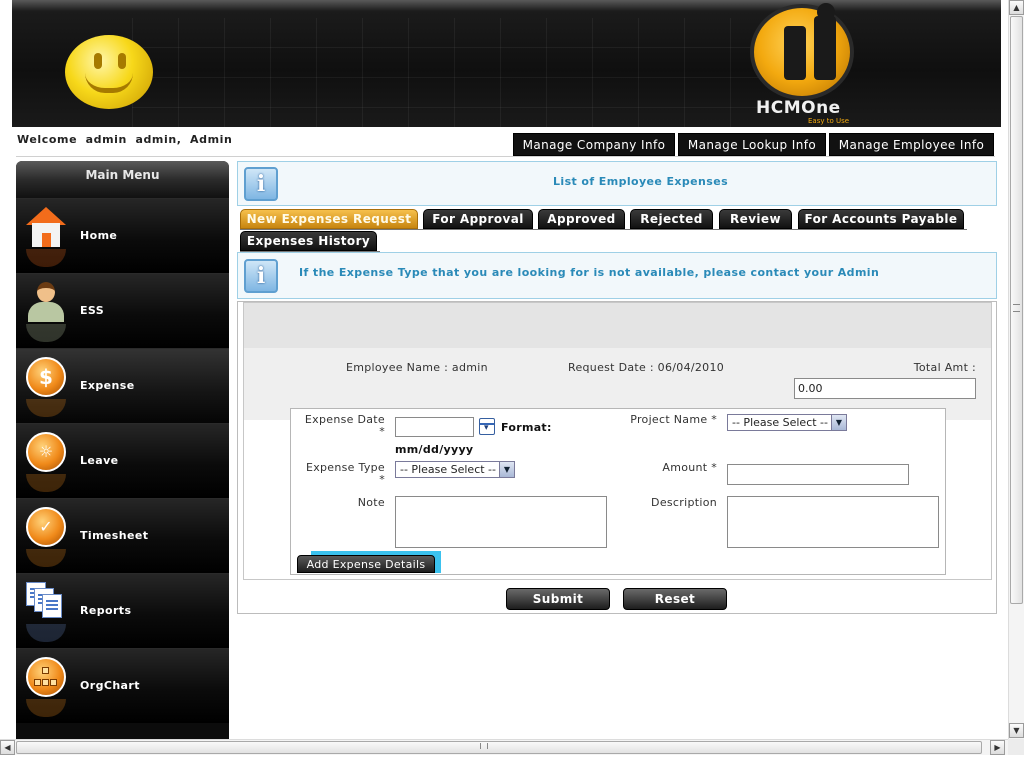 The image size is (1024, 757). I want to click on dollar-coin-icon: $, so click(46, 377).